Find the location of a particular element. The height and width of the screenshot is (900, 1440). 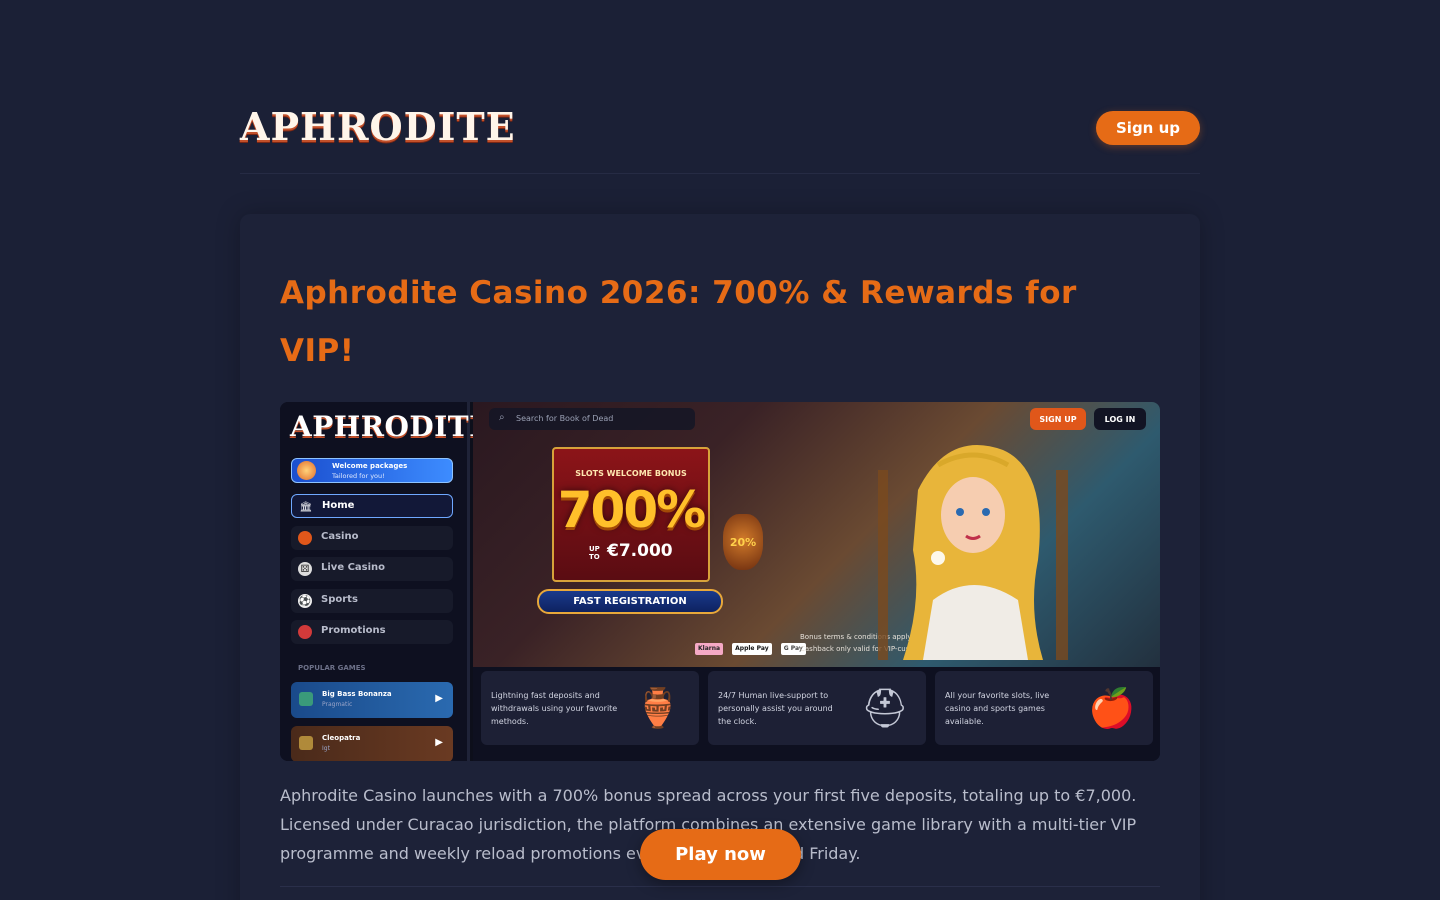

search-placeholder: Search for Book of Dead is located at coordinates (565, 418).